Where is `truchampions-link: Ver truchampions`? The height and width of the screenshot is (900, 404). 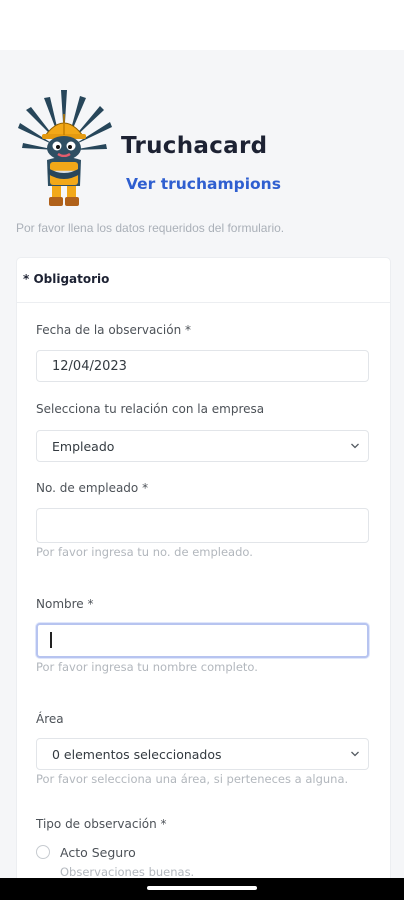 truchampions-link: Ver truchampions is located at coordinates (203, 184).